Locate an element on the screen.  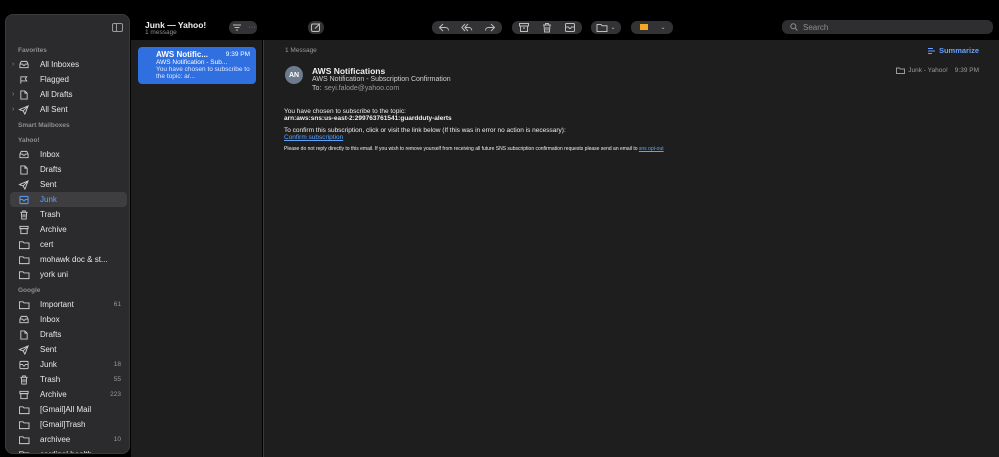
message-time: 9:39 PM is located at coordinates (237, 54).